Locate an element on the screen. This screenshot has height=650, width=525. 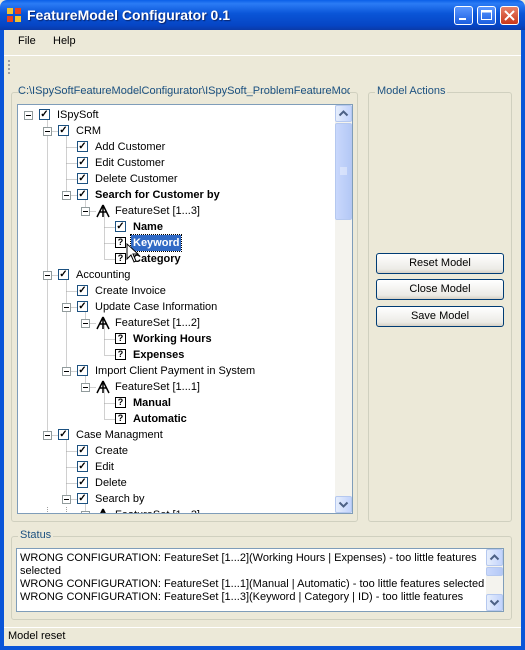
minimize-button is located at coordinates (463, 15).